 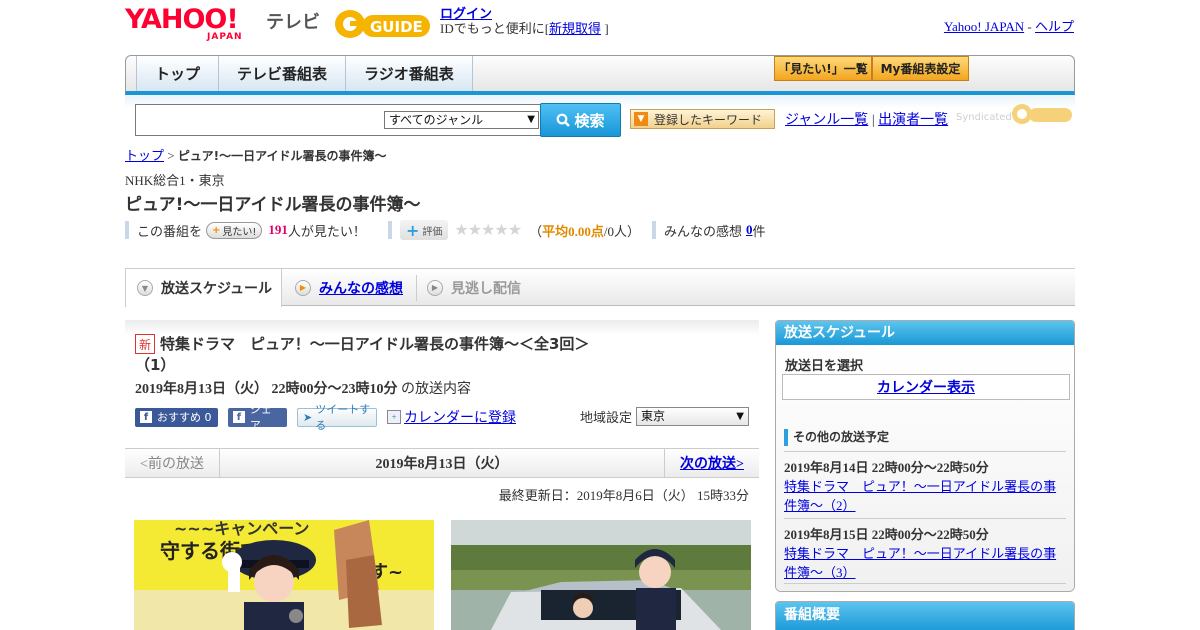 I want to click on genre-list-link: ジャンル一覧, so click(x=826, y=120).